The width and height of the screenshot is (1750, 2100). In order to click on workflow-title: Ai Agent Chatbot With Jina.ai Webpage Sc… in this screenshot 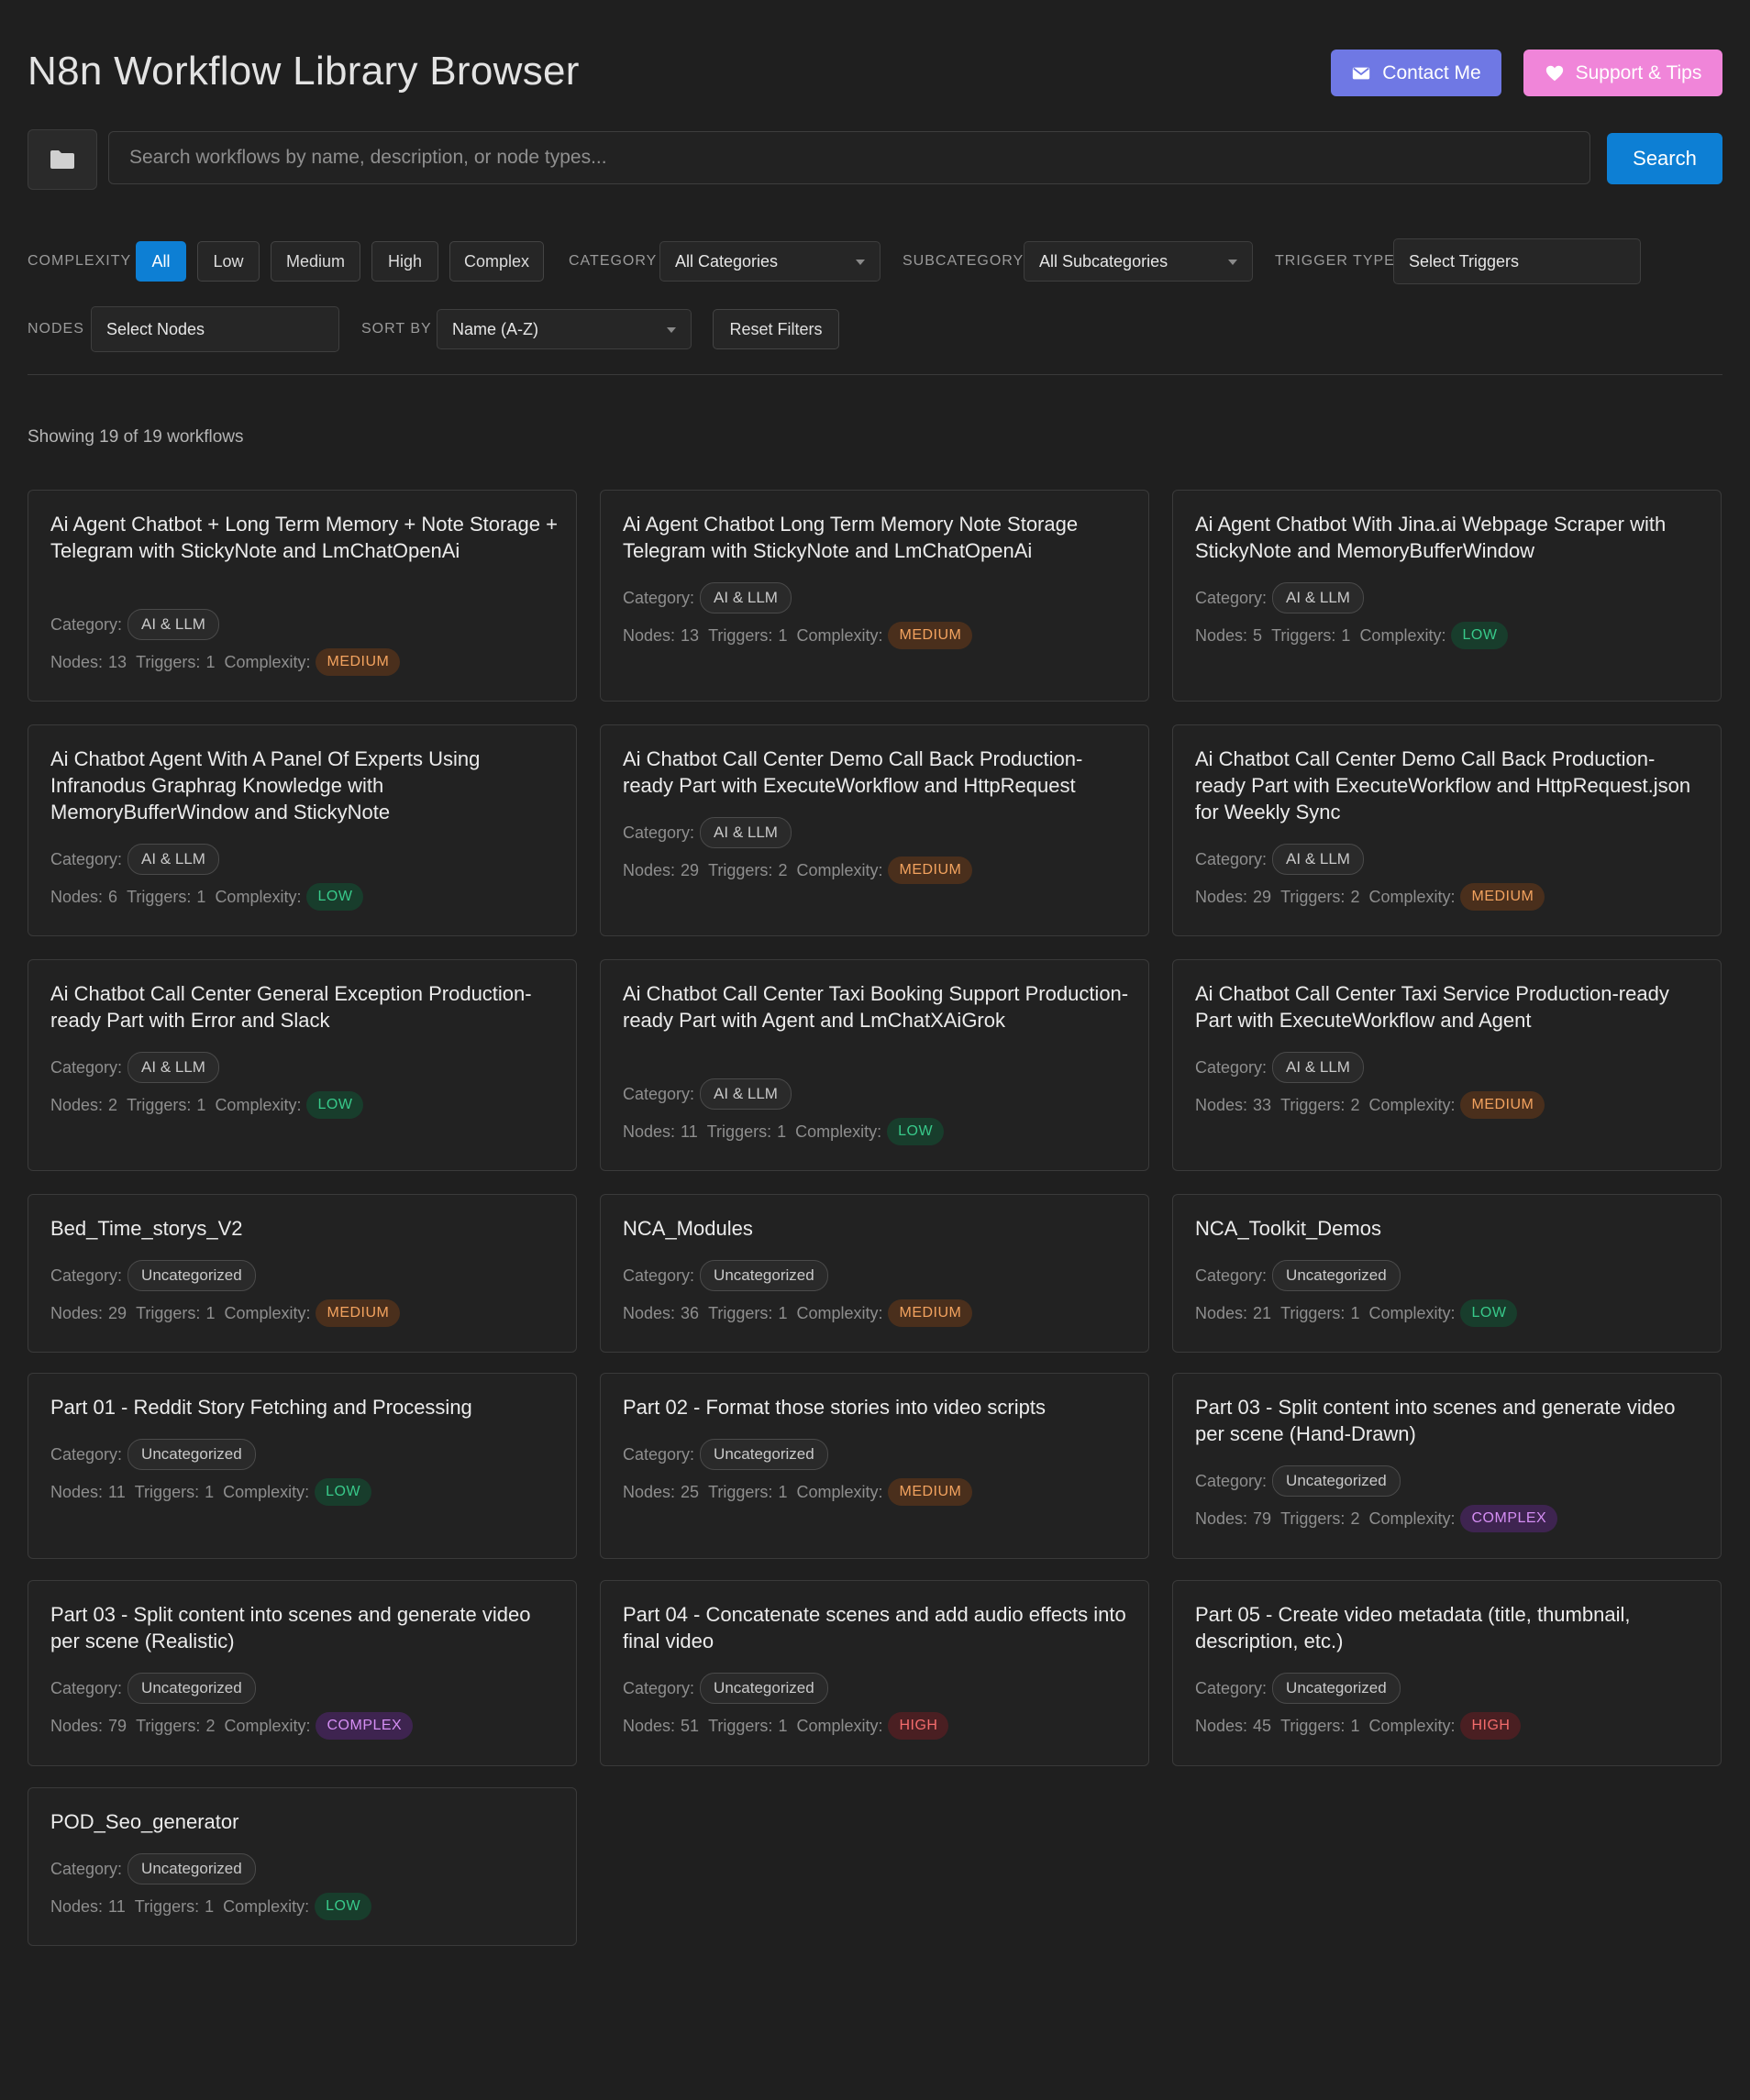, I will do `click(1449, 537)`.